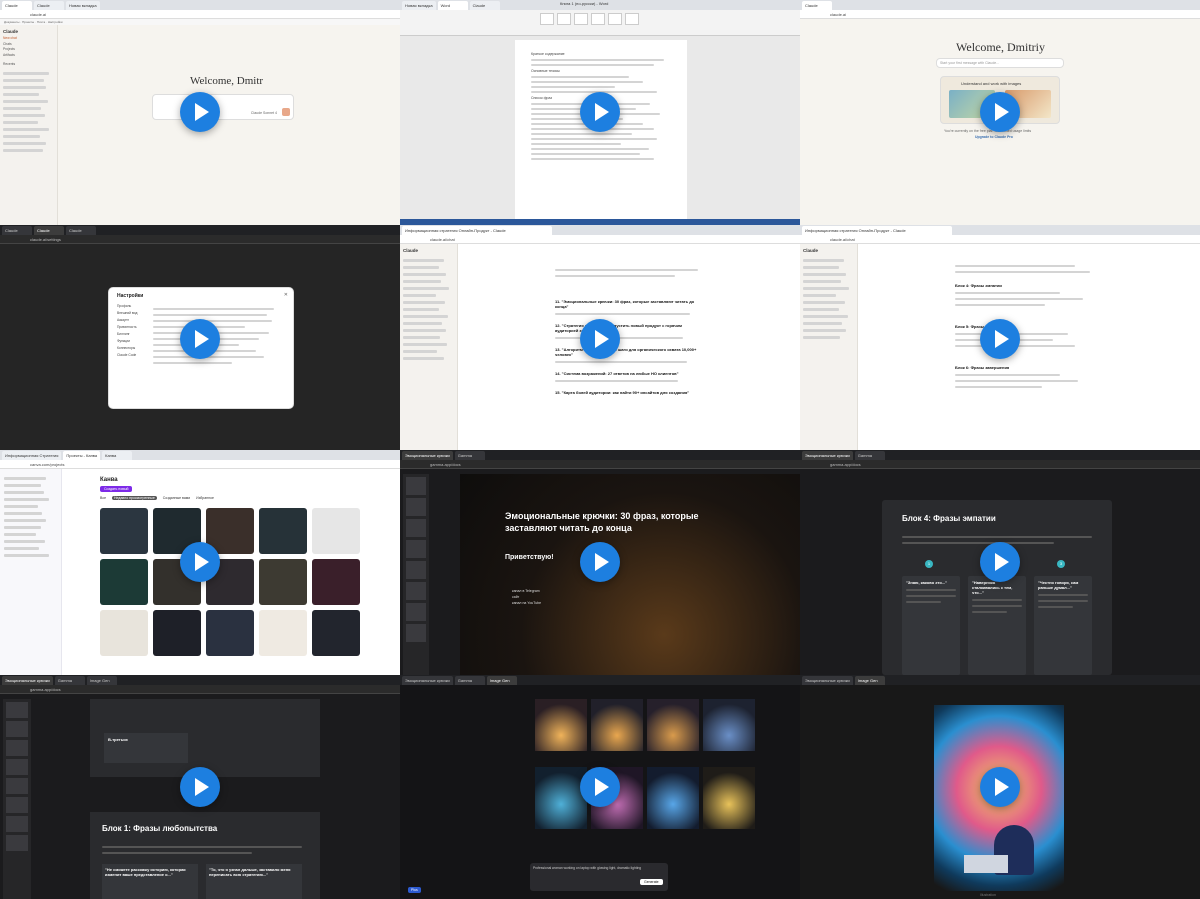 The height and width of the screenshot is (899, 1200). Describe the element at coordinates (132, 335) in the screenshot. I see `settings-menu-item: Биллинг` at that location.